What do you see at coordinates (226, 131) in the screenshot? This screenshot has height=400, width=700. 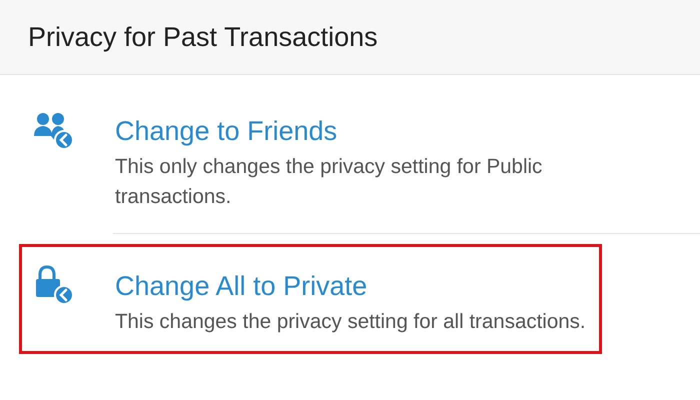 I see `option-title: Change to Friends` at bounding box center [226, 131].